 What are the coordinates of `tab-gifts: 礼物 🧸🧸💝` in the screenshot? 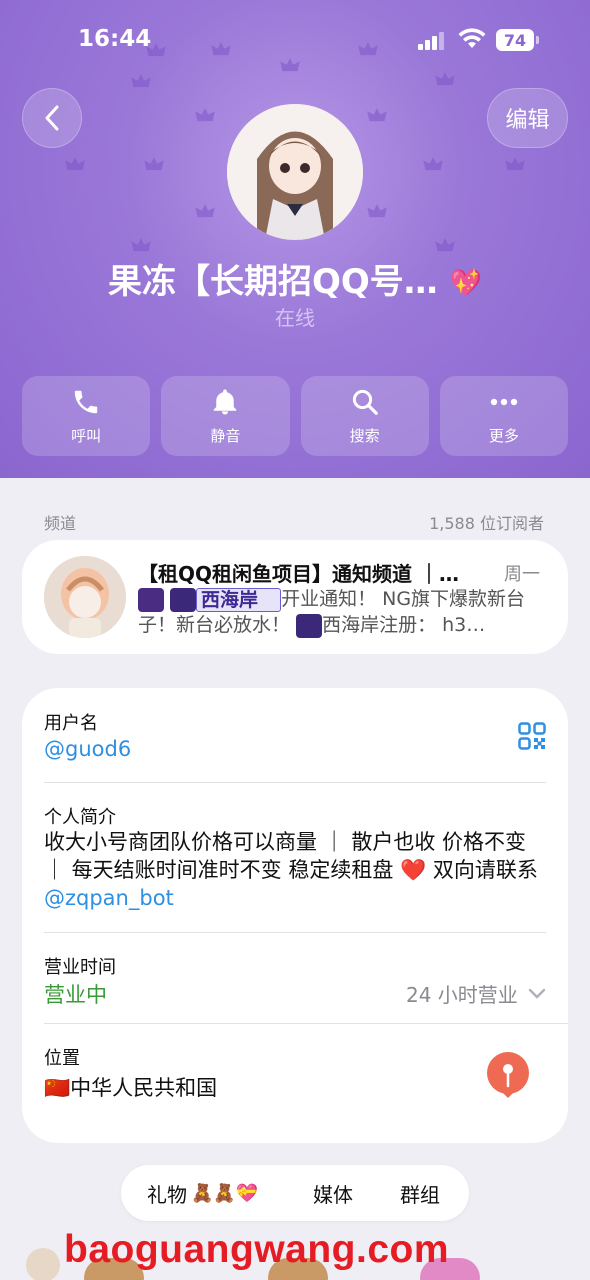 It's located at (202, 1193).